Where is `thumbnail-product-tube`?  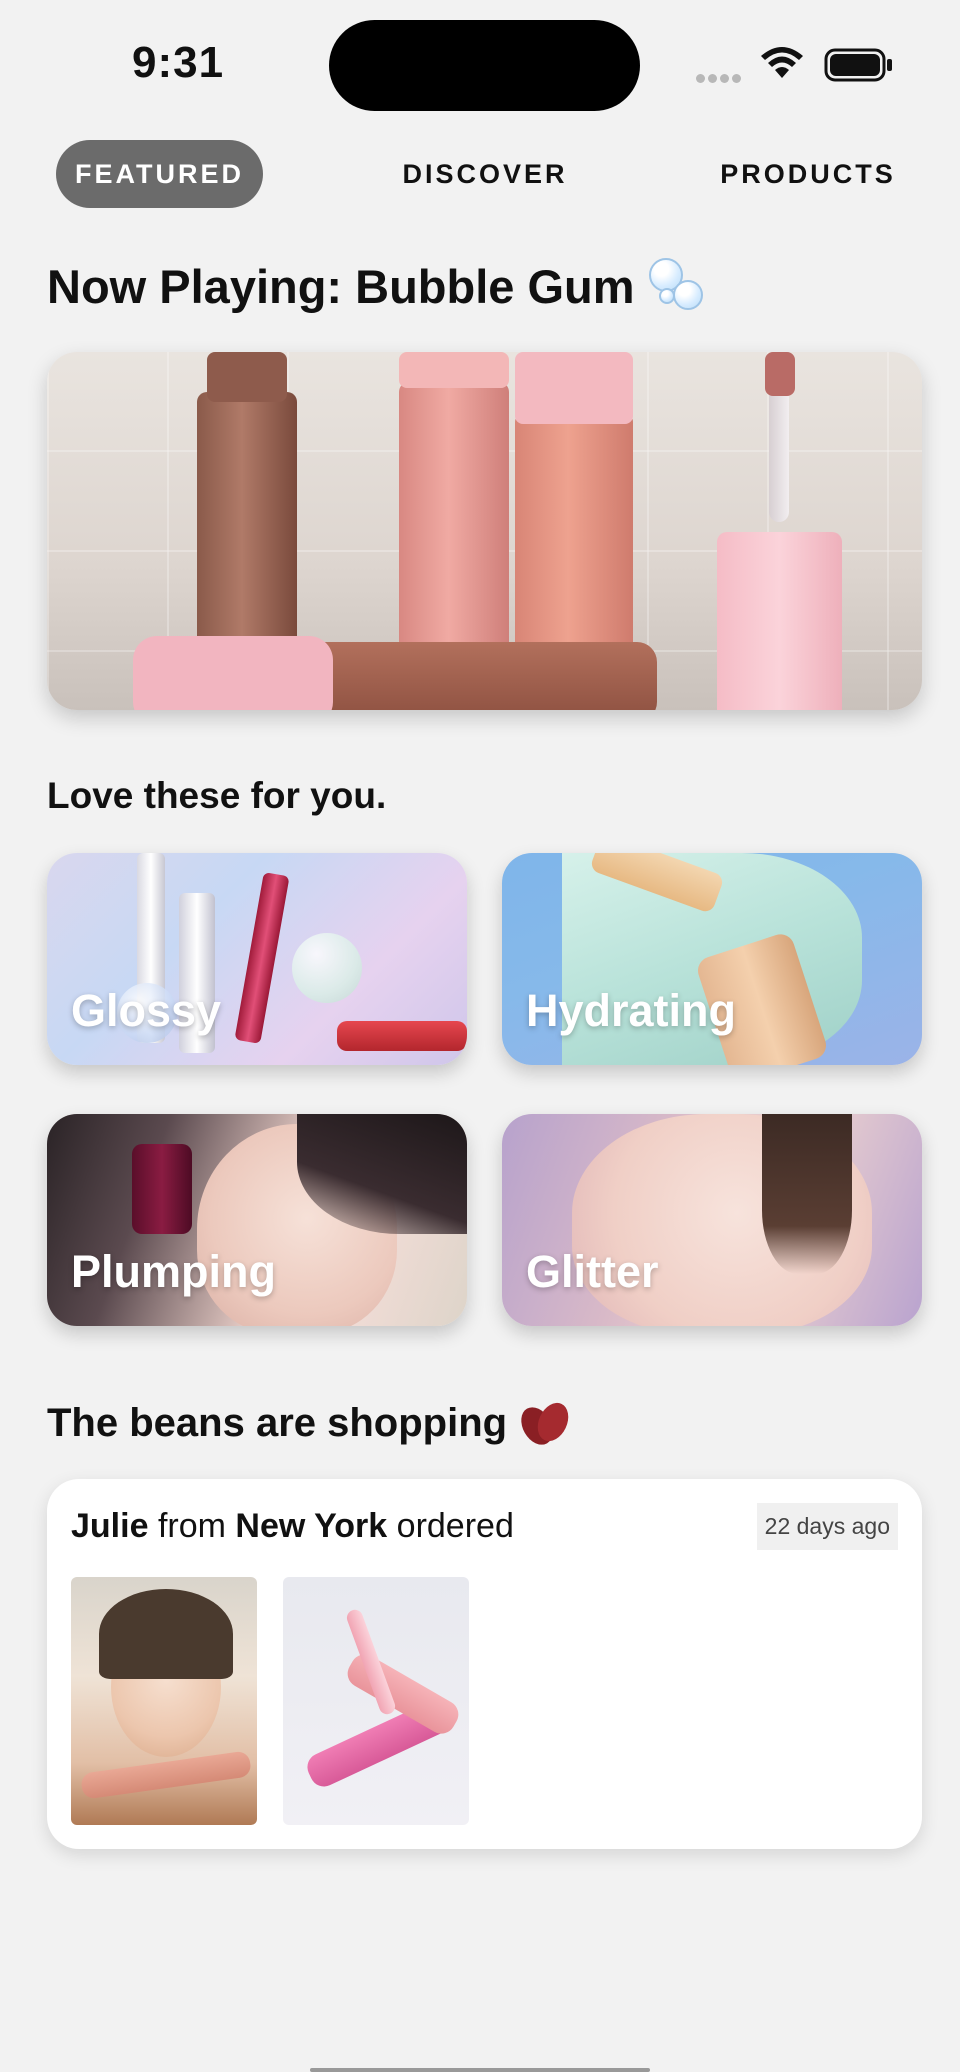 thumbnail-product-tube is located at coordinates (166, 1775).